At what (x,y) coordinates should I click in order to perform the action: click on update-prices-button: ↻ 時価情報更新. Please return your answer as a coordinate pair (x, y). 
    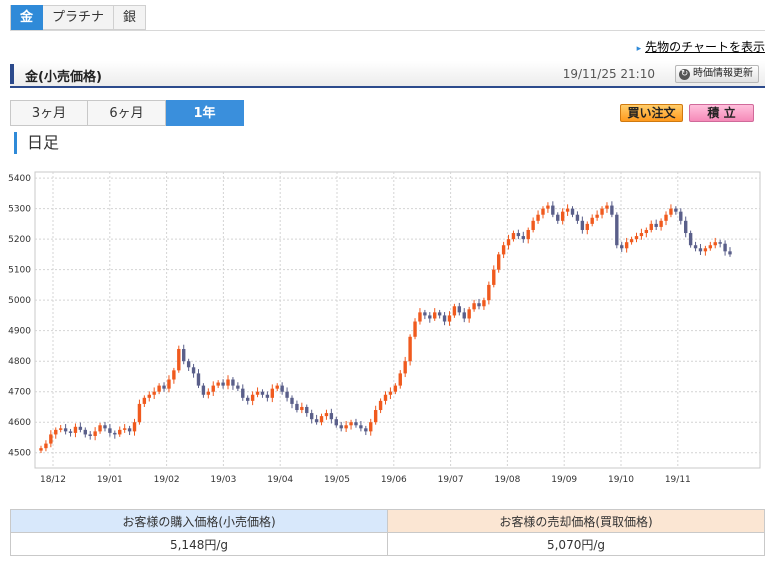
    Looking at the image, I should click on (717, 74).